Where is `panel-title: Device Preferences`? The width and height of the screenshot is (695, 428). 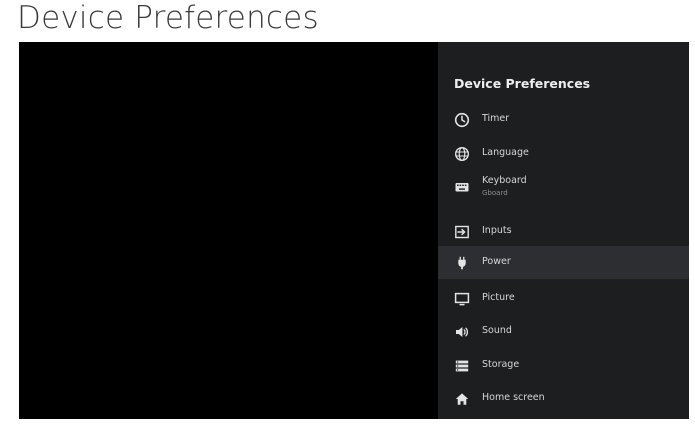
panel-title: Device Preferences is located at coordinates (522, 83).